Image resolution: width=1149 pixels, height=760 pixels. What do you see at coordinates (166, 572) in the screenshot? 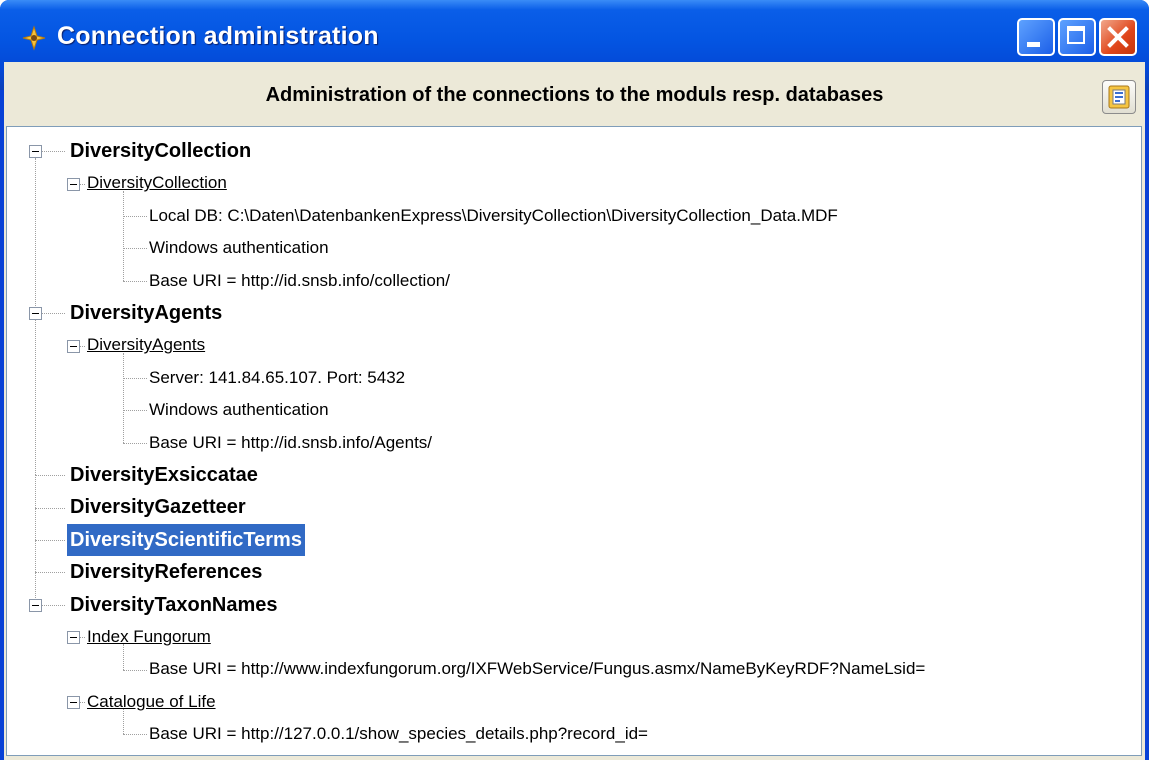
I see `module-name-label: DiversityReferences` at bounding box center [166, 572].